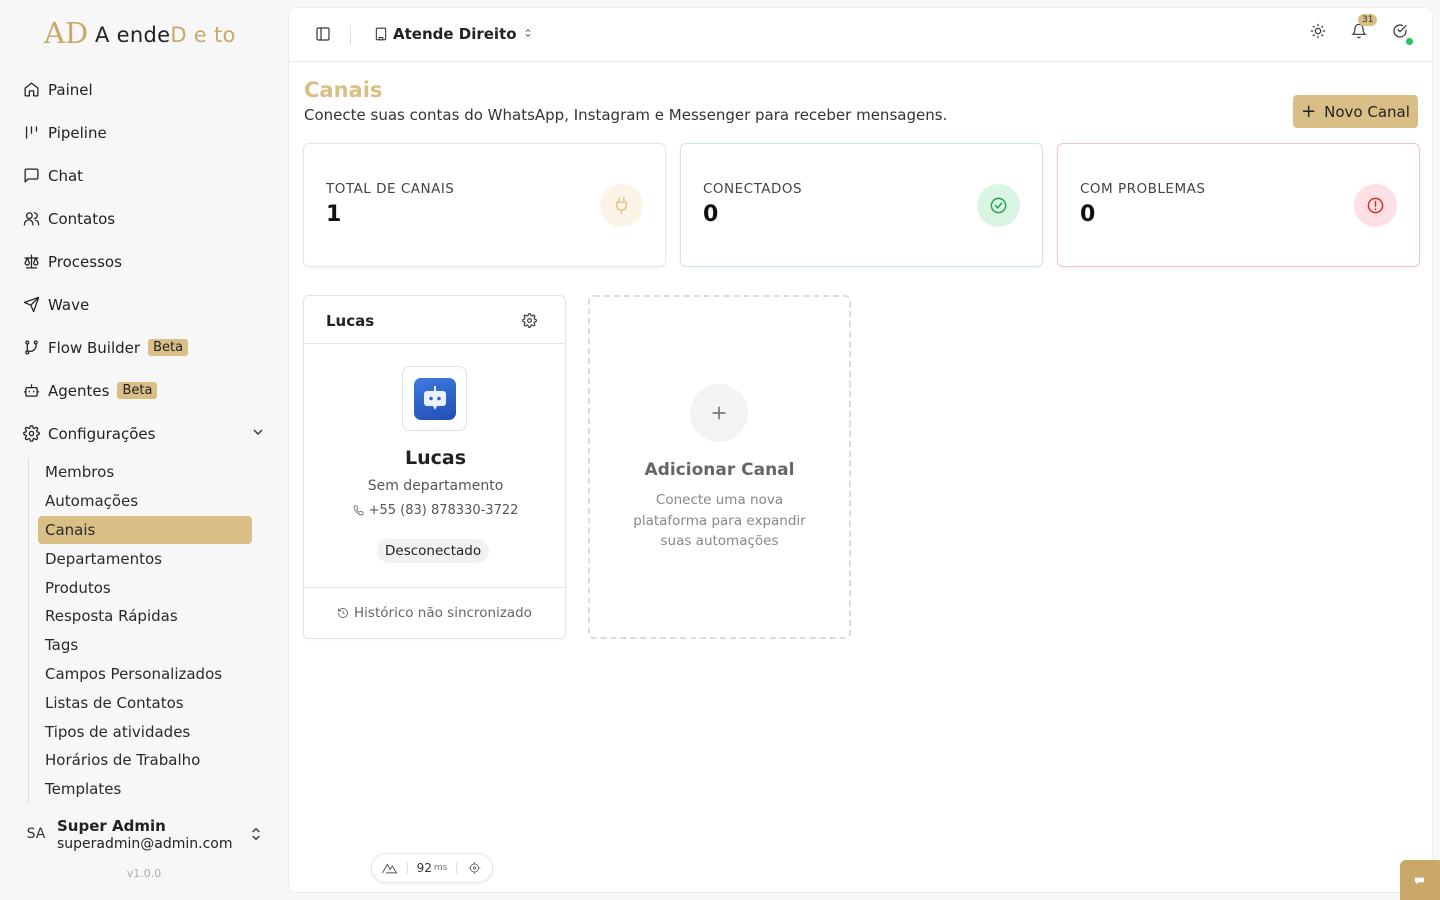 Image resolution: width=1440 pixels, height=900 pixels. Describe the element at coordinates (484, 205) in the screenshot. I see `stat-card-total: TOTAL DE CANAIS 1` at that location.